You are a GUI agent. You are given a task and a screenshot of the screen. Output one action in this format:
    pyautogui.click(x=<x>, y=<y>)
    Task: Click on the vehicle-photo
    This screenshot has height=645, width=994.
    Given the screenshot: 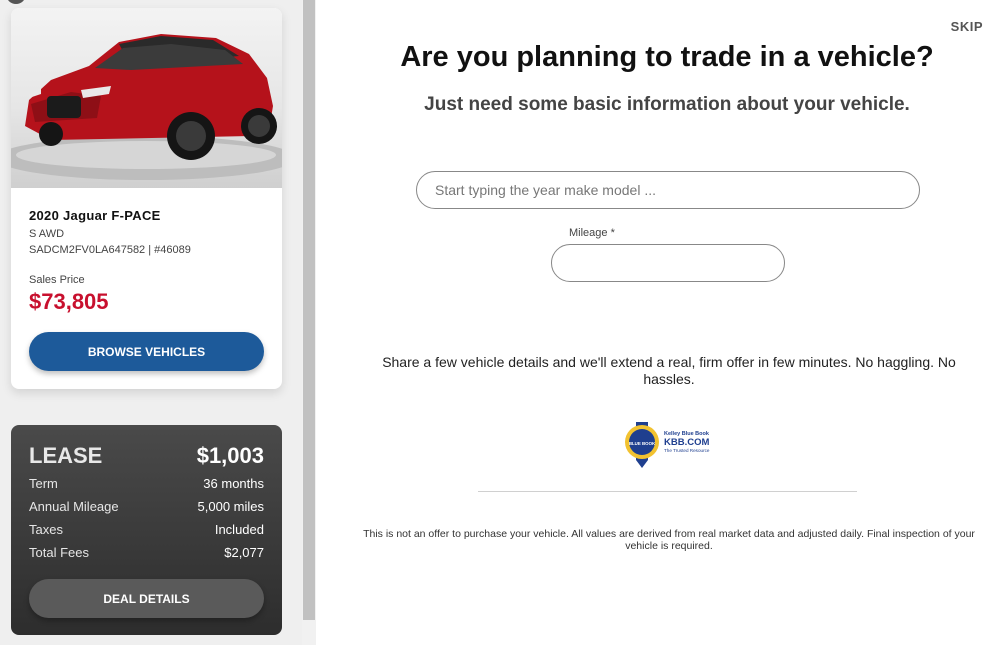 What is the action you would take?
    pyautogui.click(x=146, y=98)
    